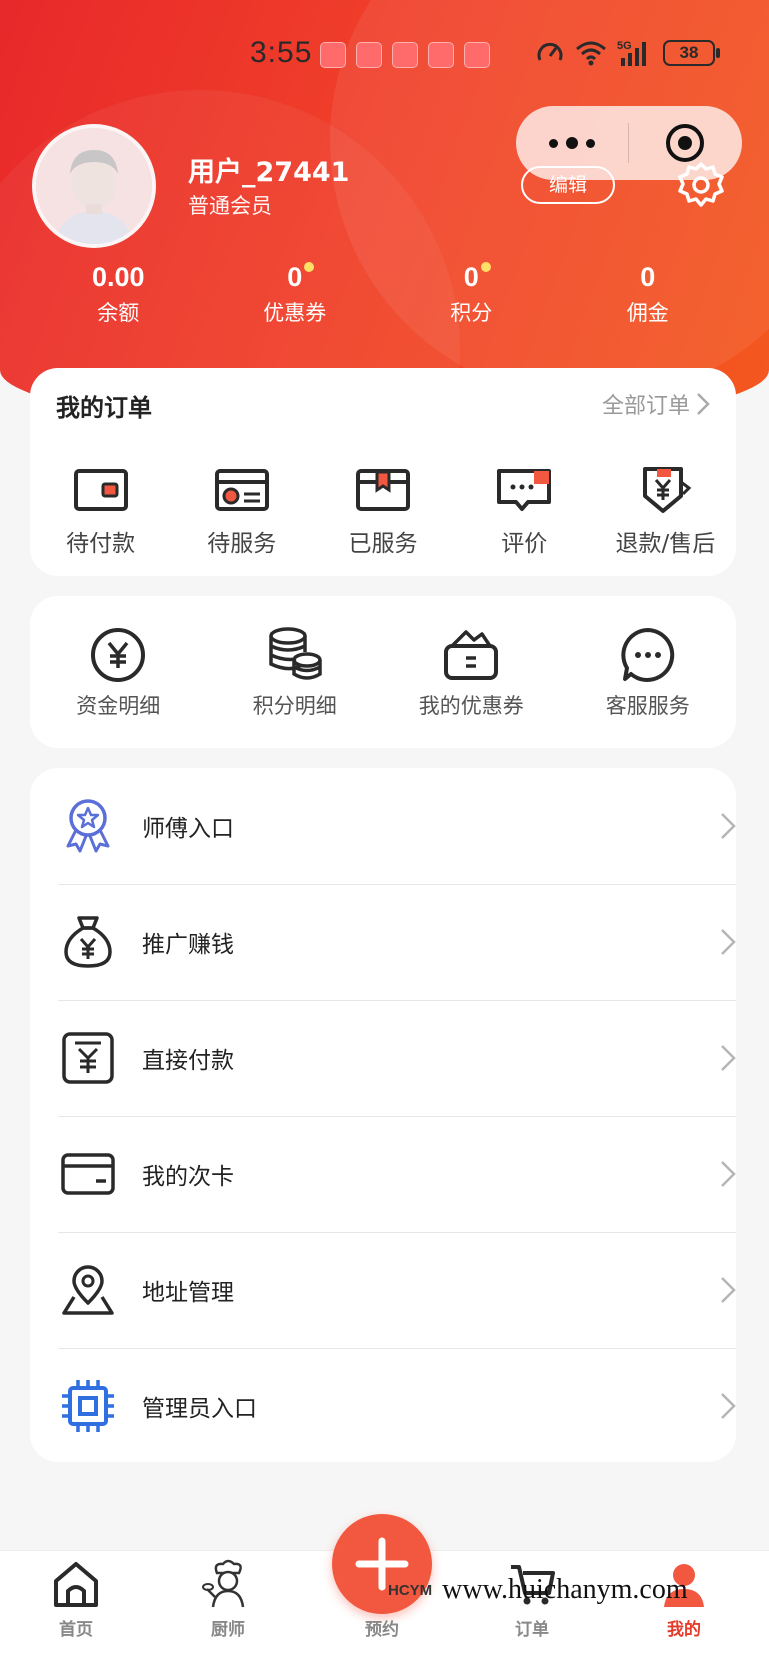  Describe the element at coordinates (397, 1406) in the screenshot. I see `menu-item-admin-entry: 管理员入口` at that location.